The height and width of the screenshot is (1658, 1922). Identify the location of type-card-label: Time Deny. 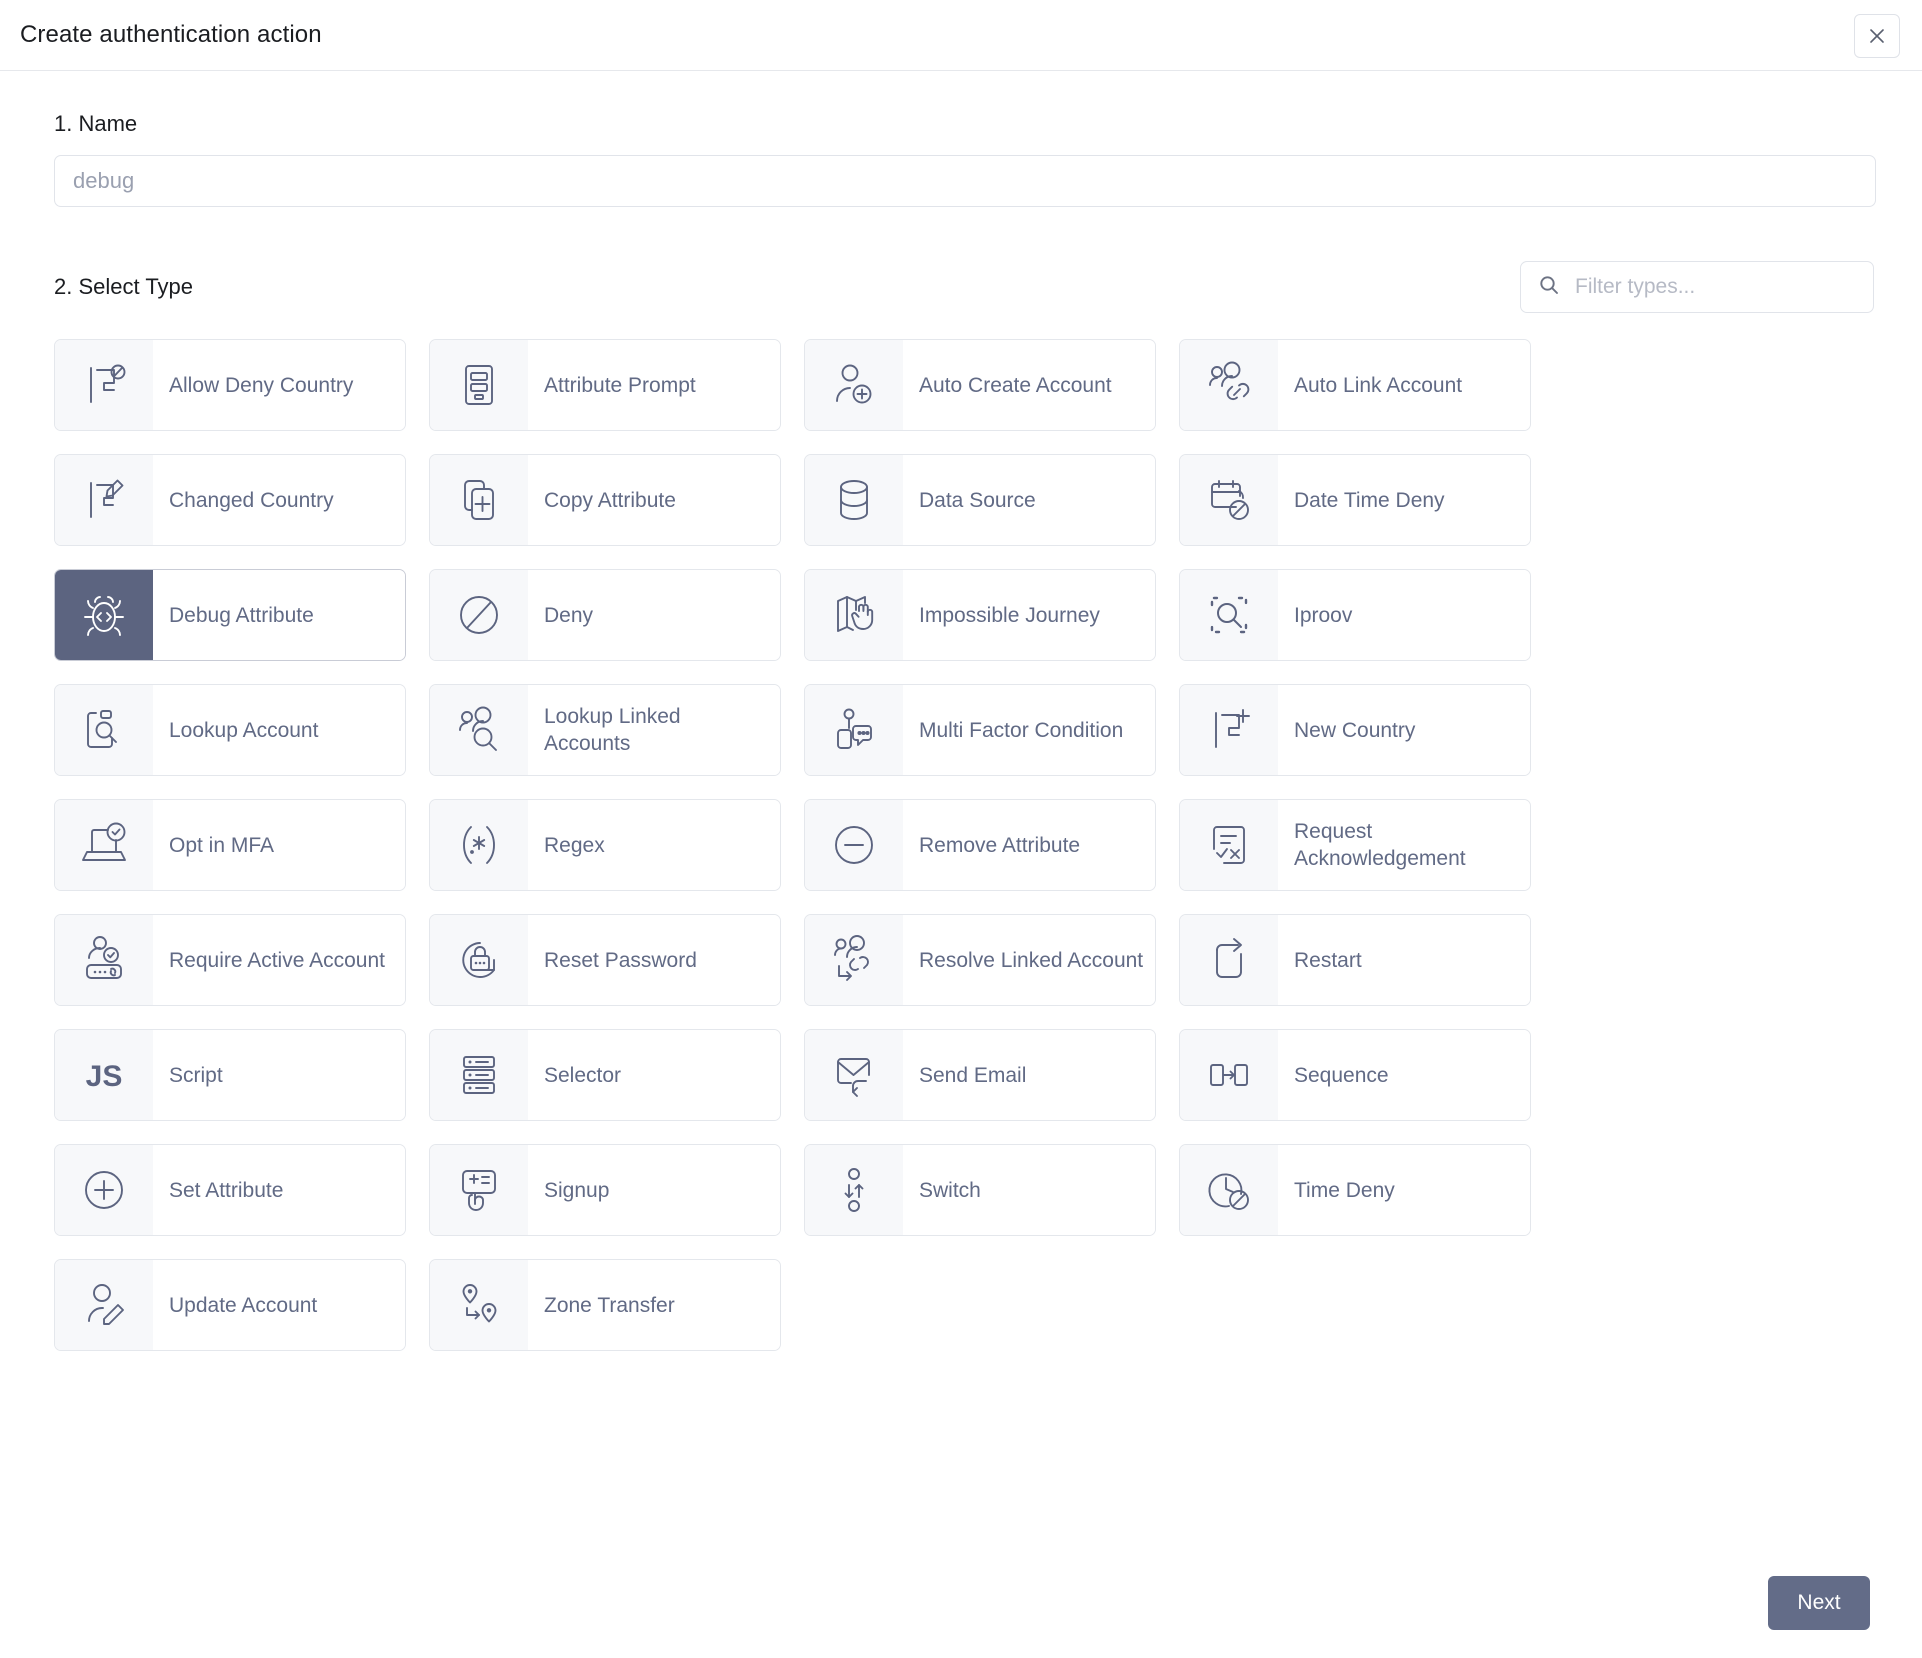
(1404, 1190).